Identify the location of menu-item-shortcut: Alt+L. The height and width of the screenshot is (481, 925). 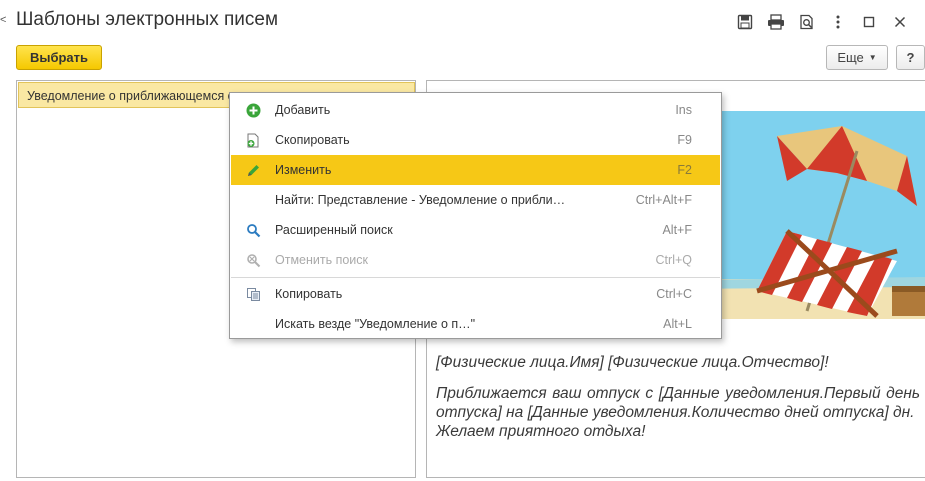
(677, 324).